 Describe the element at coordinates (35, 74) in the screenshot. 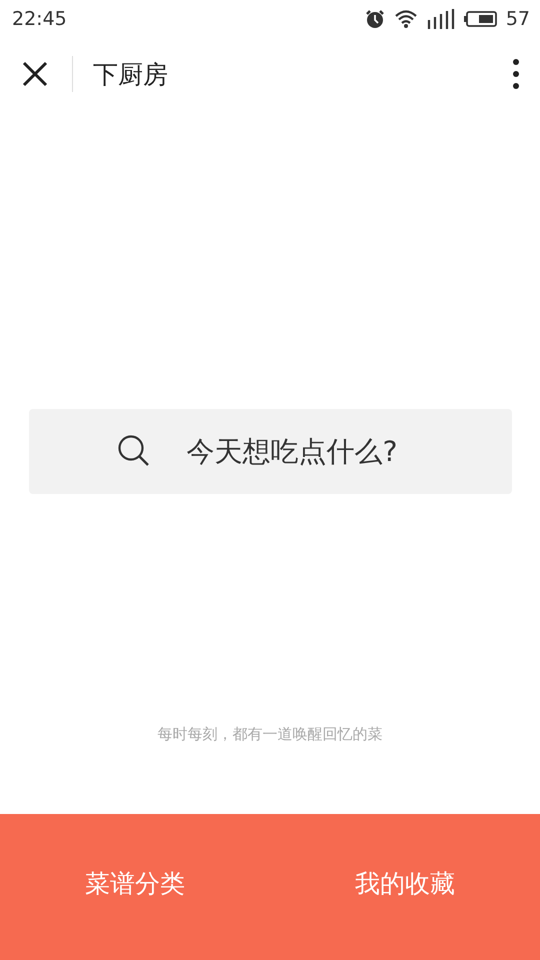

I see `close-icon` at that location.